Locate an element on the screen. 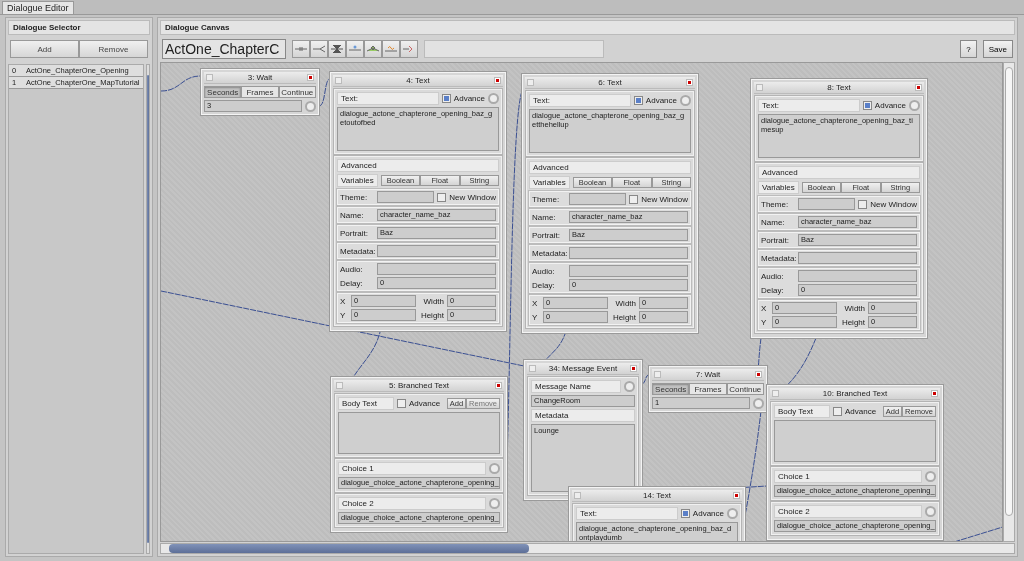 This screenshot has width=1024, height=561. node-title-bar: 3: Wait is located at coordinates (260, 78).